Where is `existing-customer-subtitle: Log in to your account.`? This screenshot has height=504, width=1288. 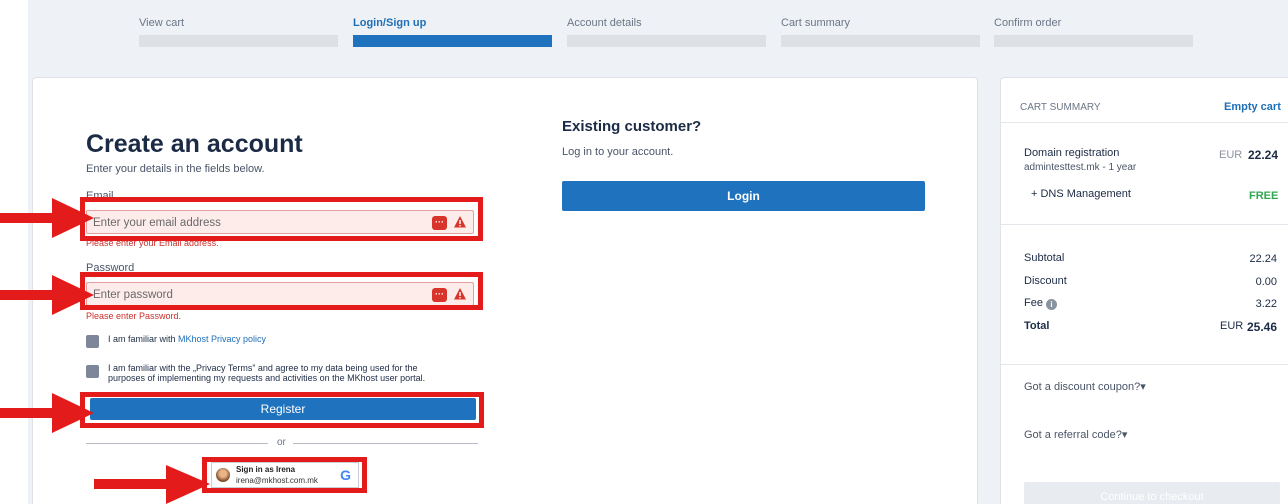 existing-customer-subtitle: Log in to your account. is located at coordinates (618, 152).